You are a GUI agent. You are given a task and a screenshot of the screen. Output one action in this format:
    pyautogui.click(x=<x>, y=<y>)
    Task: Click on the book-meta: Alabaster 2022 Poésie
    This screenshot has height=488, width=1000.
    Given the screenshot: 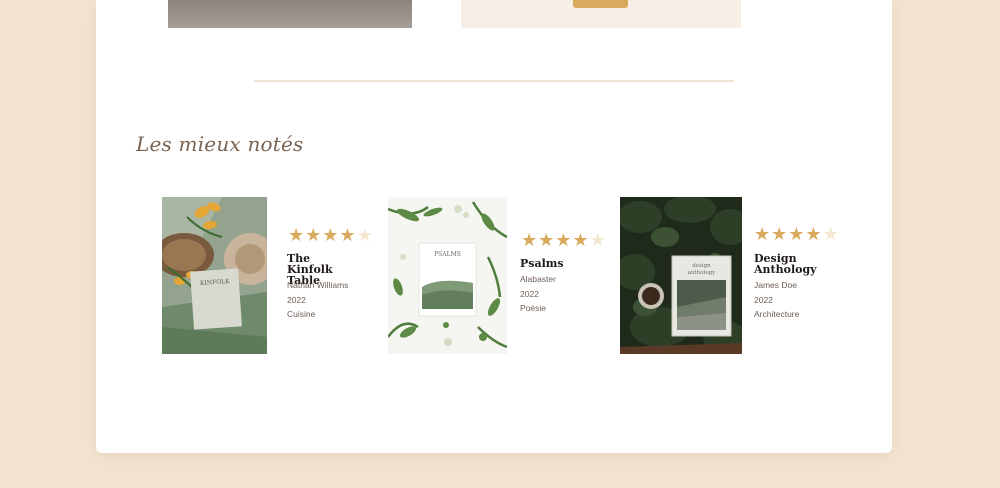 What is the action you would take?
    pyautogui.click(x=538, y=294)
    